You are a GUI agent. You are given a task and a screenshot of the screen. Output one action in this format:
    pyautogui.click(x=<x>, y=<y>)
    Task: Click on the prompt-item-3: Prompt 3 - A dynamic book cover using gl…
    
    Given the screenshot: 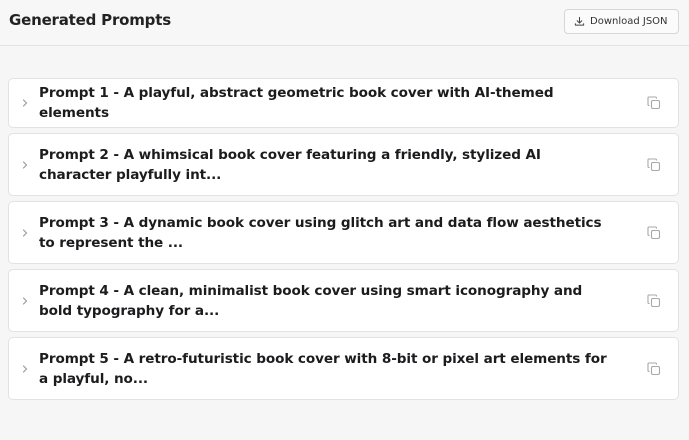 What is the action you would take?
    pyautogui.click(x=343, y=232)
    